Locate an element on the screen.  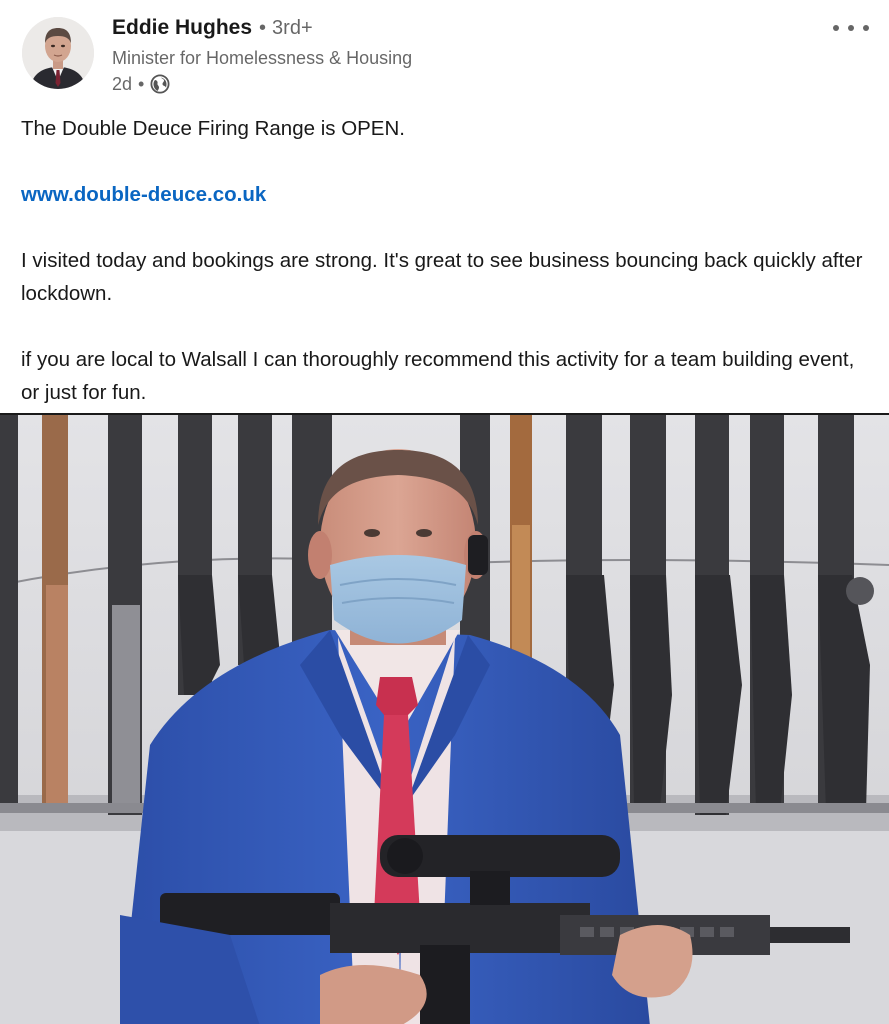
globe-icon is located at coordinates (160, 84).